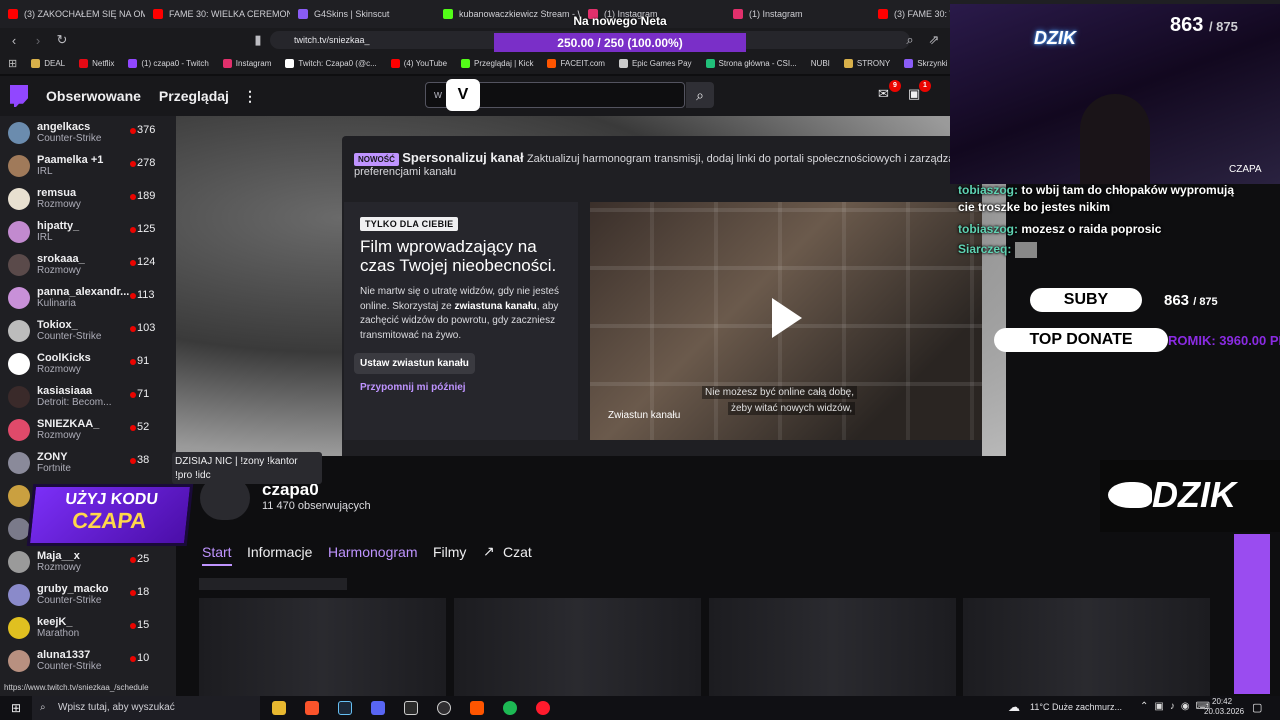 The image size is (1280, 720). I want to click on sidebar-channel: CoolKicks Rozmowy 91, so click(88, 363).